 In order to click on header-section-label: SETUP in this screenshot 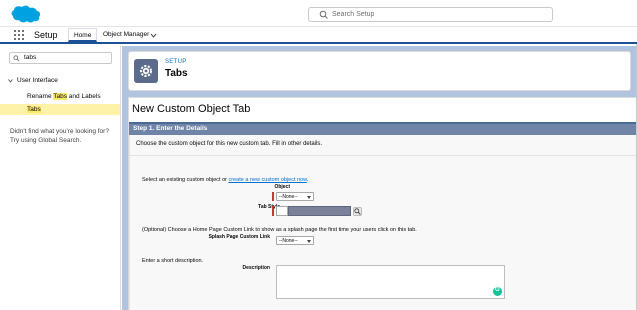, I will do `click(176, 62)`.